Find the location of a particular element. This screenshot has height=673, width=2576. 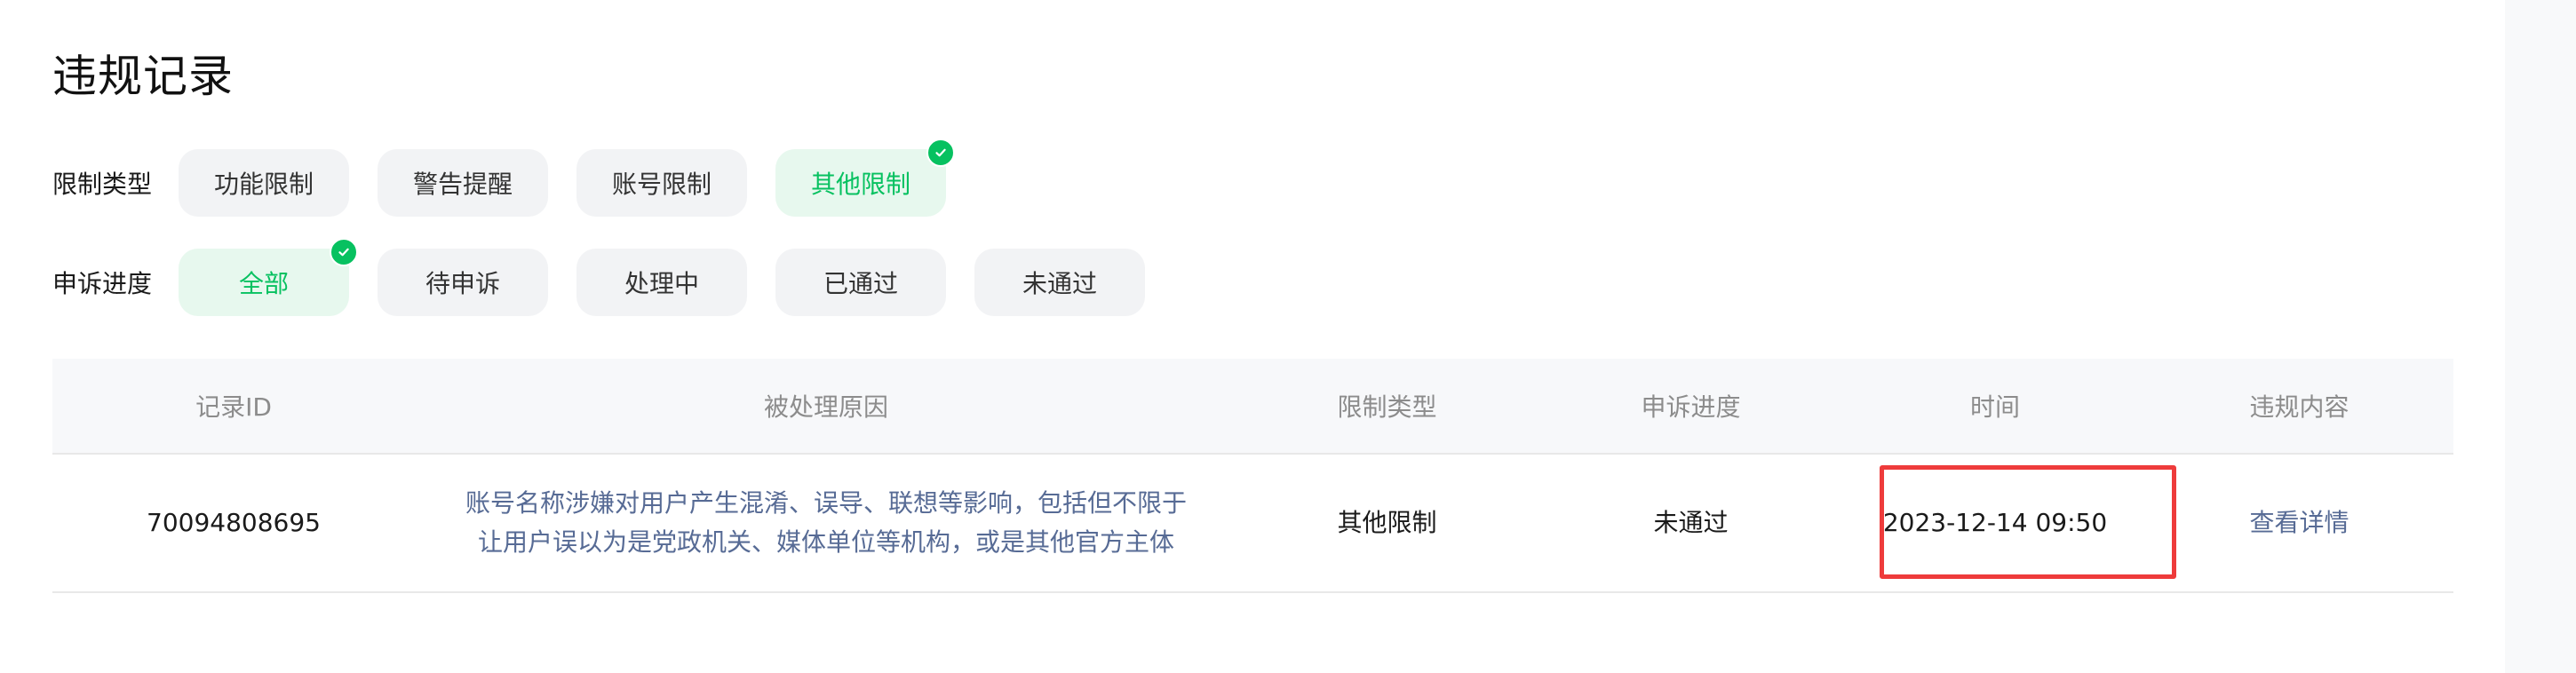

chip-label: 已通过 is located at coordinates (860, 283).